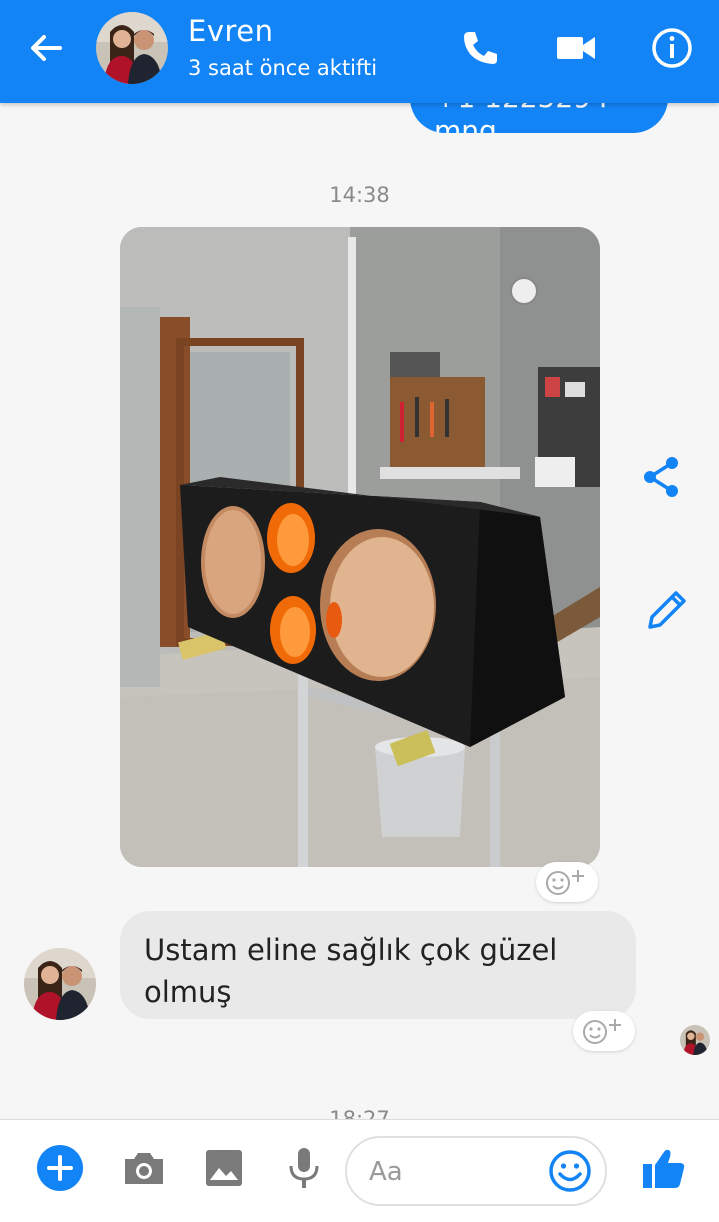  What do you see at coordinates (224, 1168) in the screenshot?
I see `gallery-icon` at bounding box center [224, 1168].